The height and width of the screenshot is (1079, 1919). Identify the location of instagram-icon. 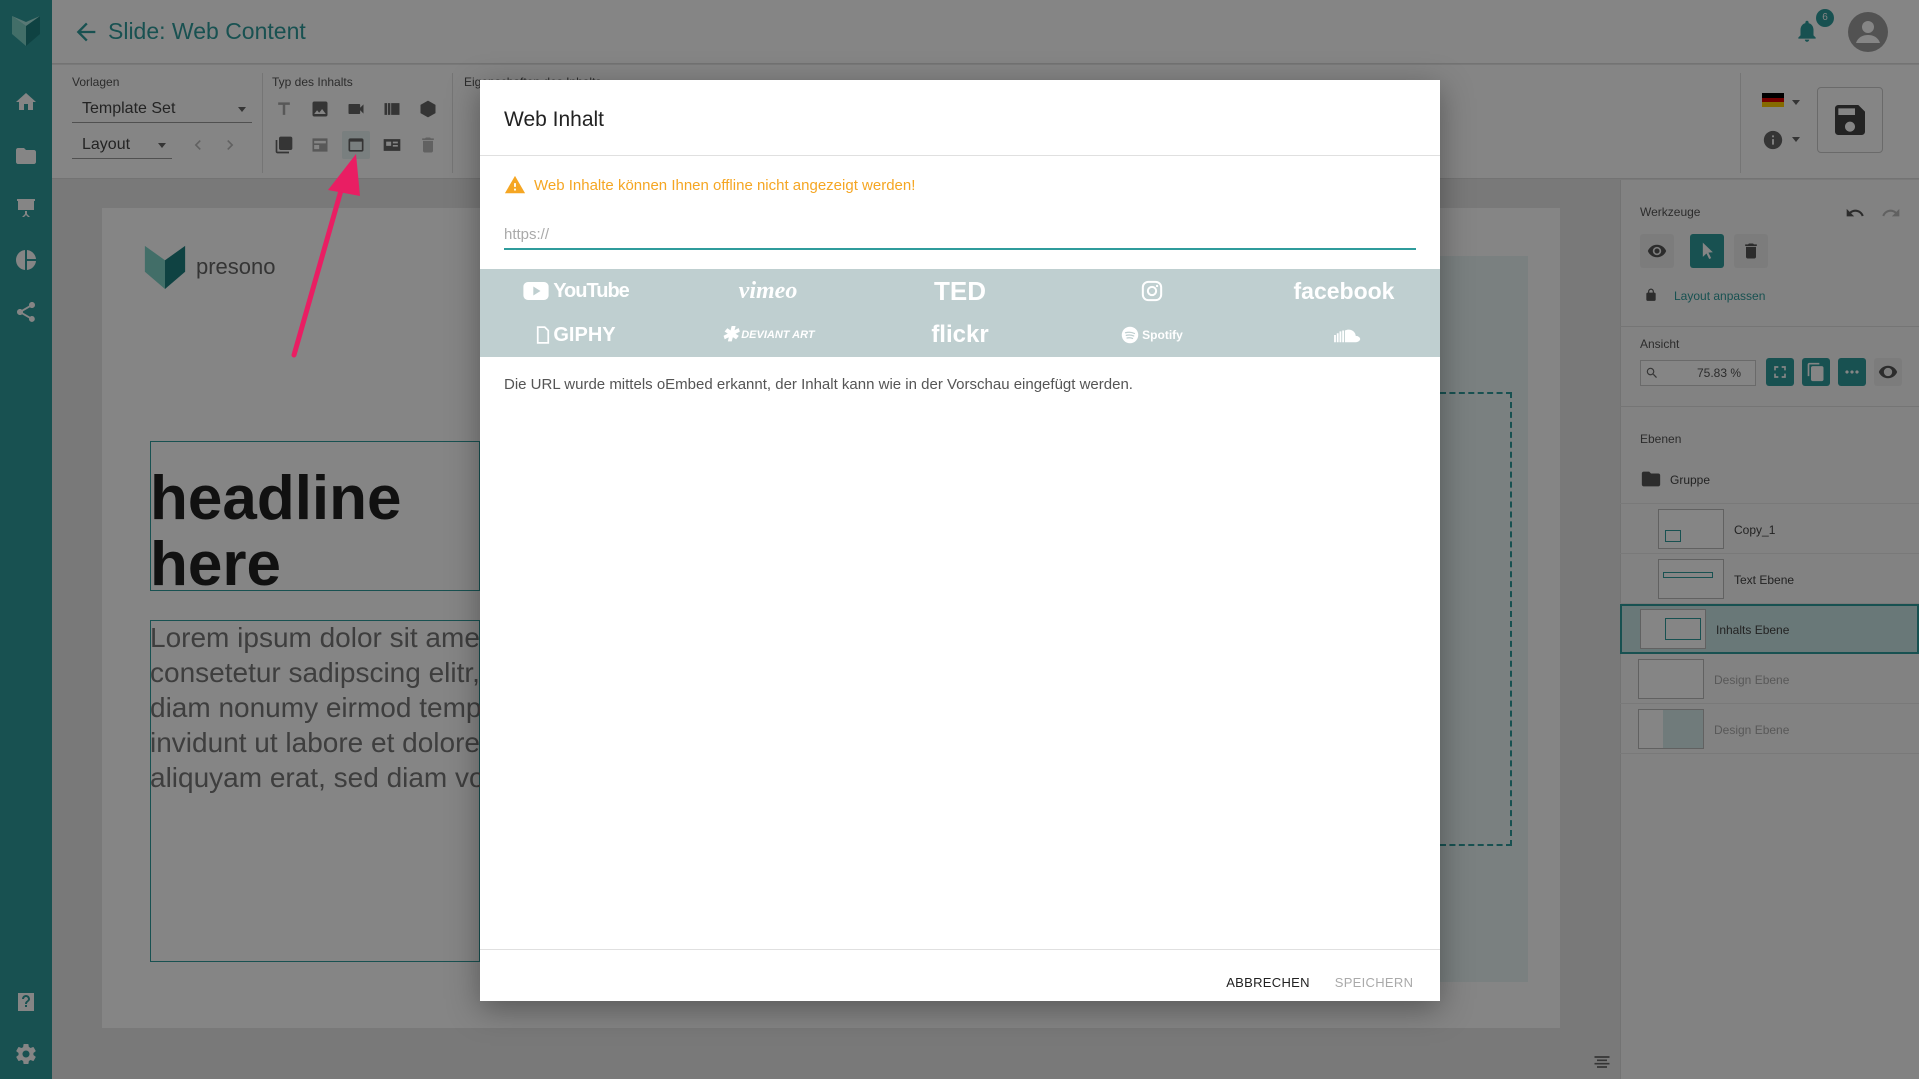
(1152, 291).